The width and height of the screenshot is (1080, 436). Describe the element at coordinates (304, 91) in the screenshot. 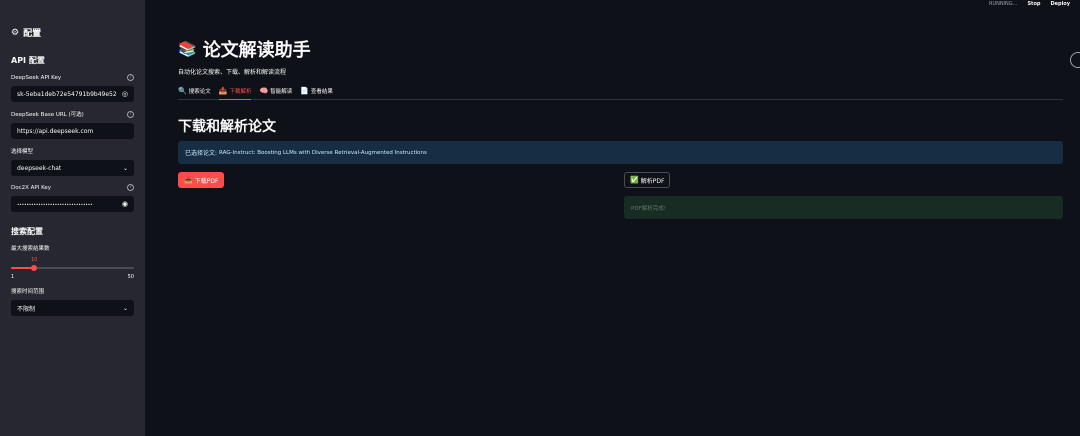

I see `document-icon: 📄` at that location.